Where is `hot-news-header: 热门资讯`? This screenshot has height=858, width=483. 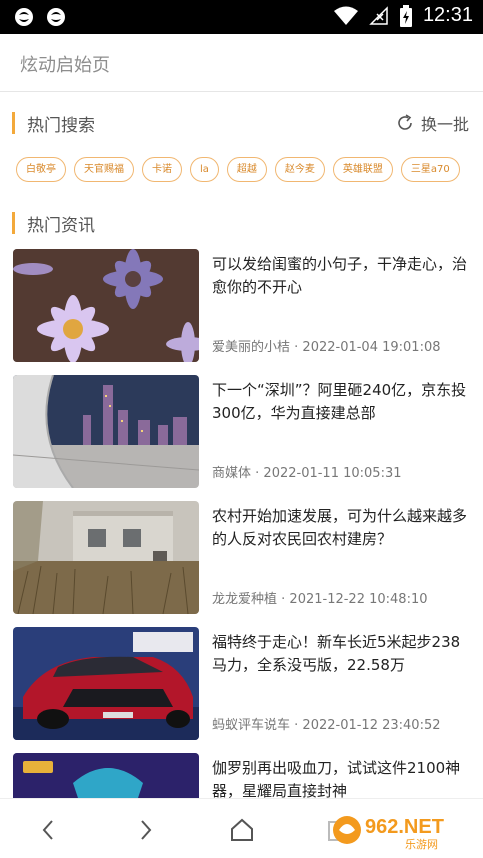 hot-news-header: 热门资讯 is located at coordinates (53, 223).